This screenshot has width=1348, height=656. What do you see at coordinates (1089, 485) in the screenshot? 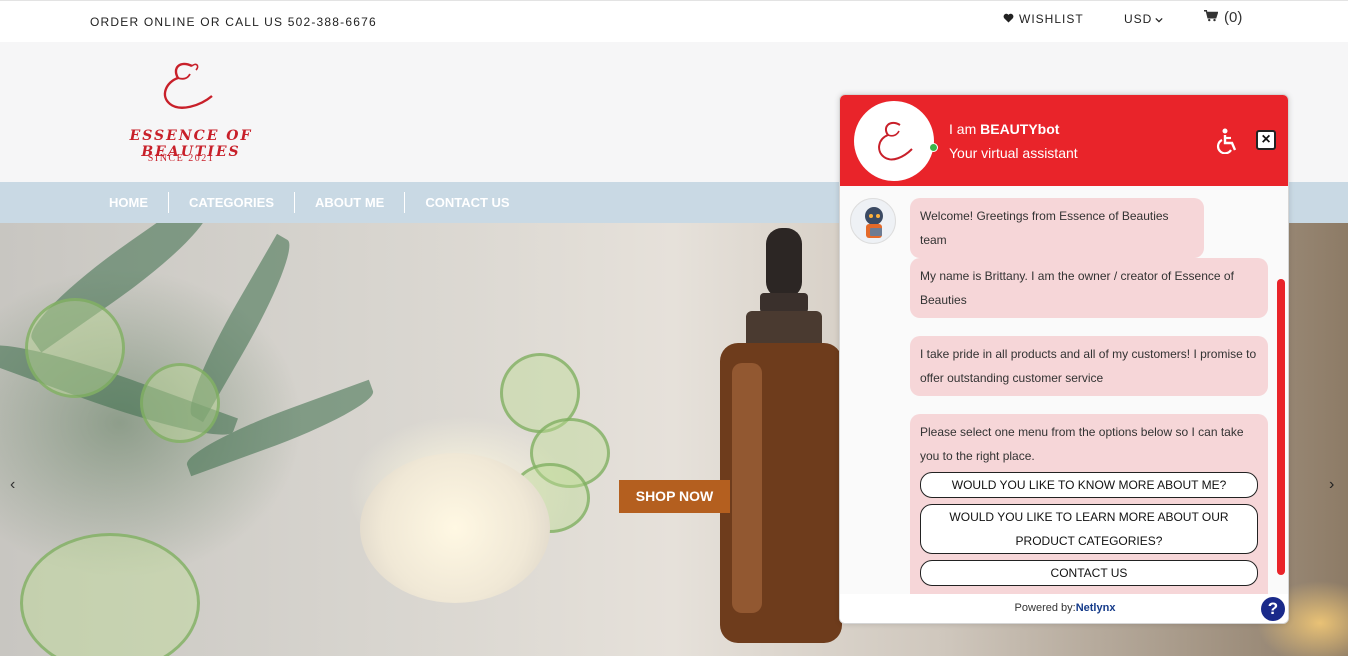
I see `option-about-me-button: WOULD YOU LIKE TO KNOW MORE ABOUT ME?` at bounding box center [1089, 485].